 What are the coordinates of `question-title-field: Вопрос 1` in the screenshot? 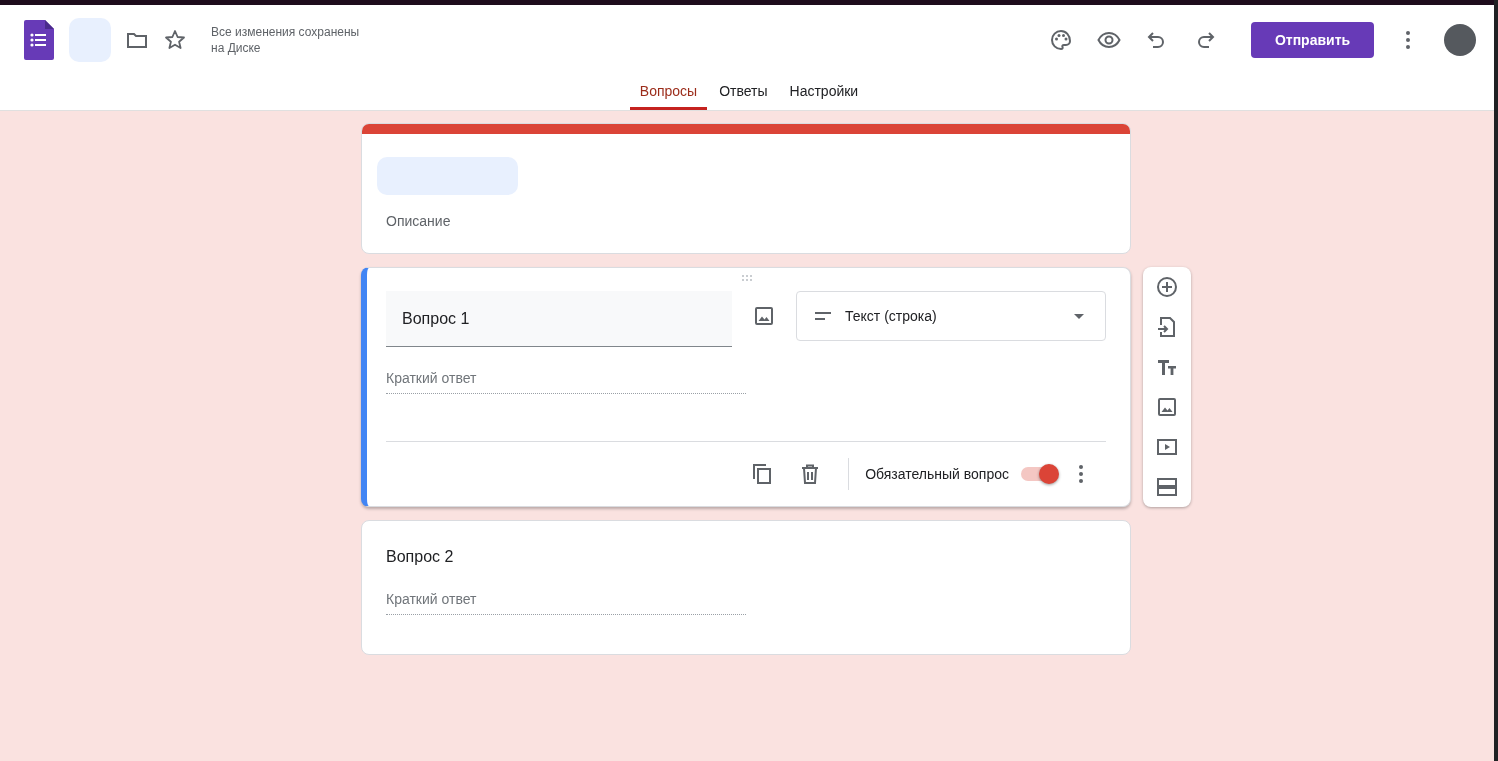 It's located at (559, 319).